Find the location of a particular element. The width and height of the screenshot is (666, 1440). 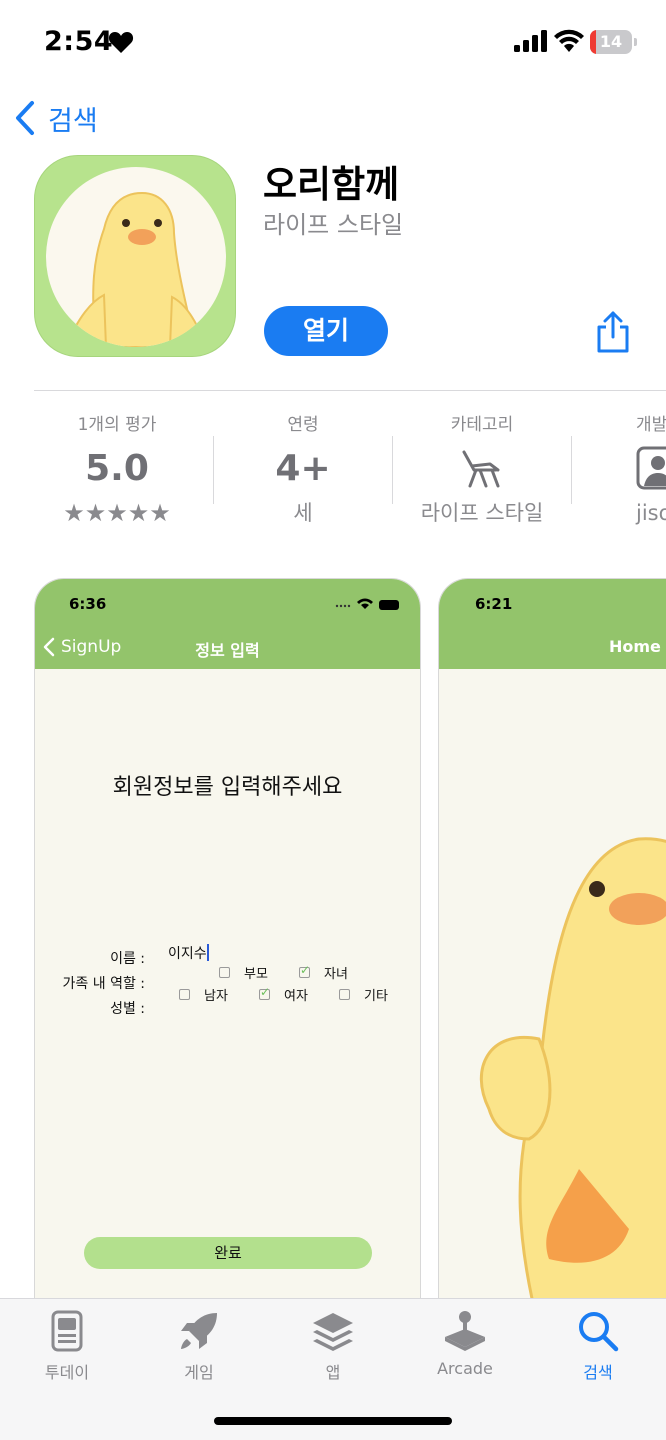

today-icon is located at coordinates (67, 1331).